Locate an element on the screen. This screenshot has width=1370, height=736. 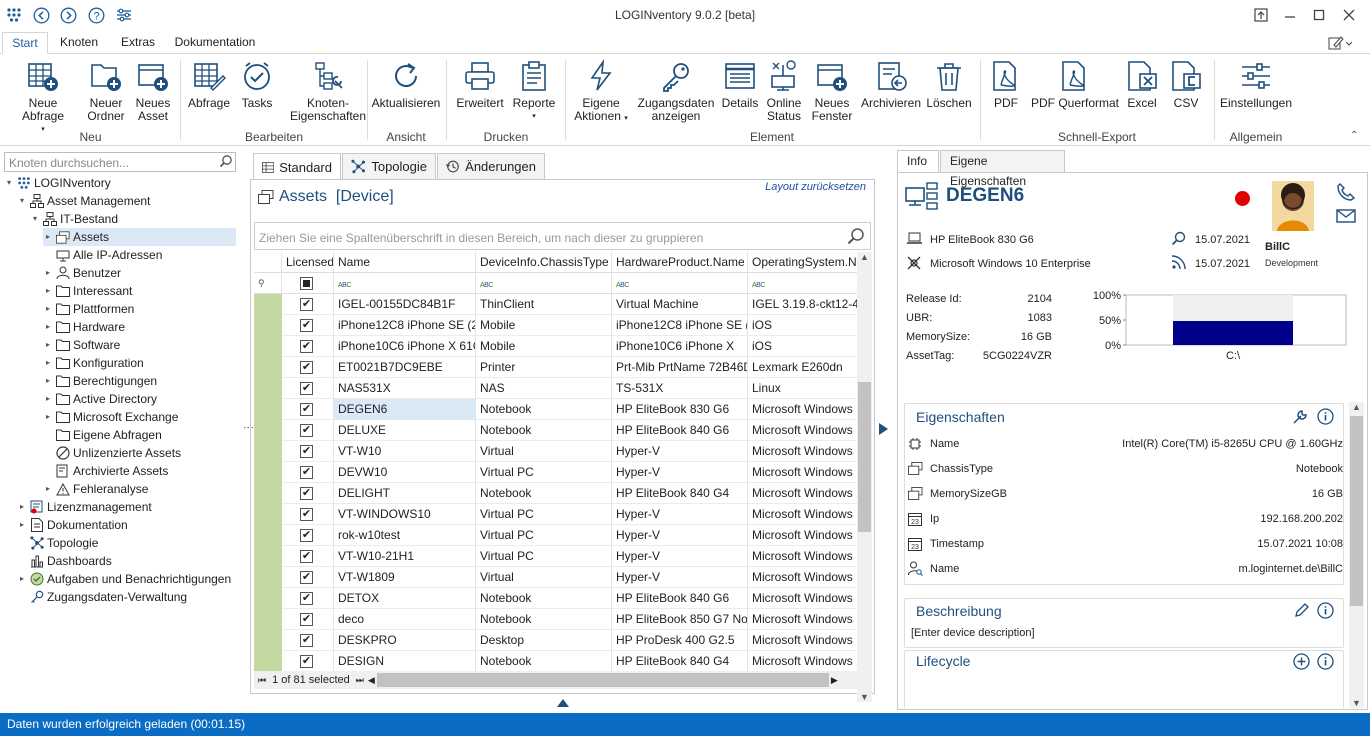
minimize-icon is located at coordinates (1290, 15).